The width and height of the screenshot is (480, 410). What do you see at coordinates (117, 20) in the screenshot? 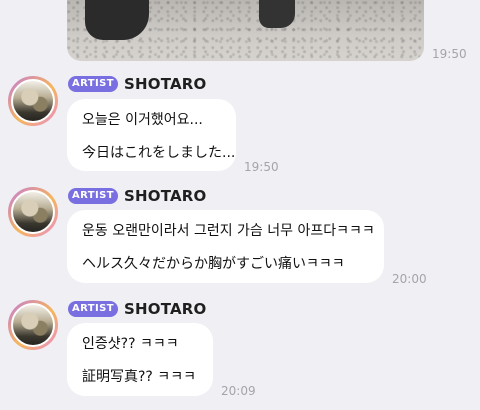
I see `photo-shoe` at bounding box center [117, 20].